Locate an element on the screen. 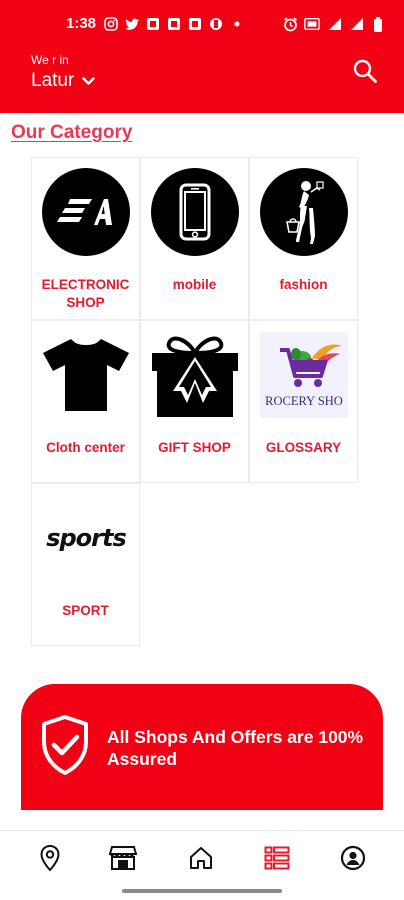 The width and height of the screenshot is (404, 900). sports-wordmark: sports is located at coordinates (86, 538).